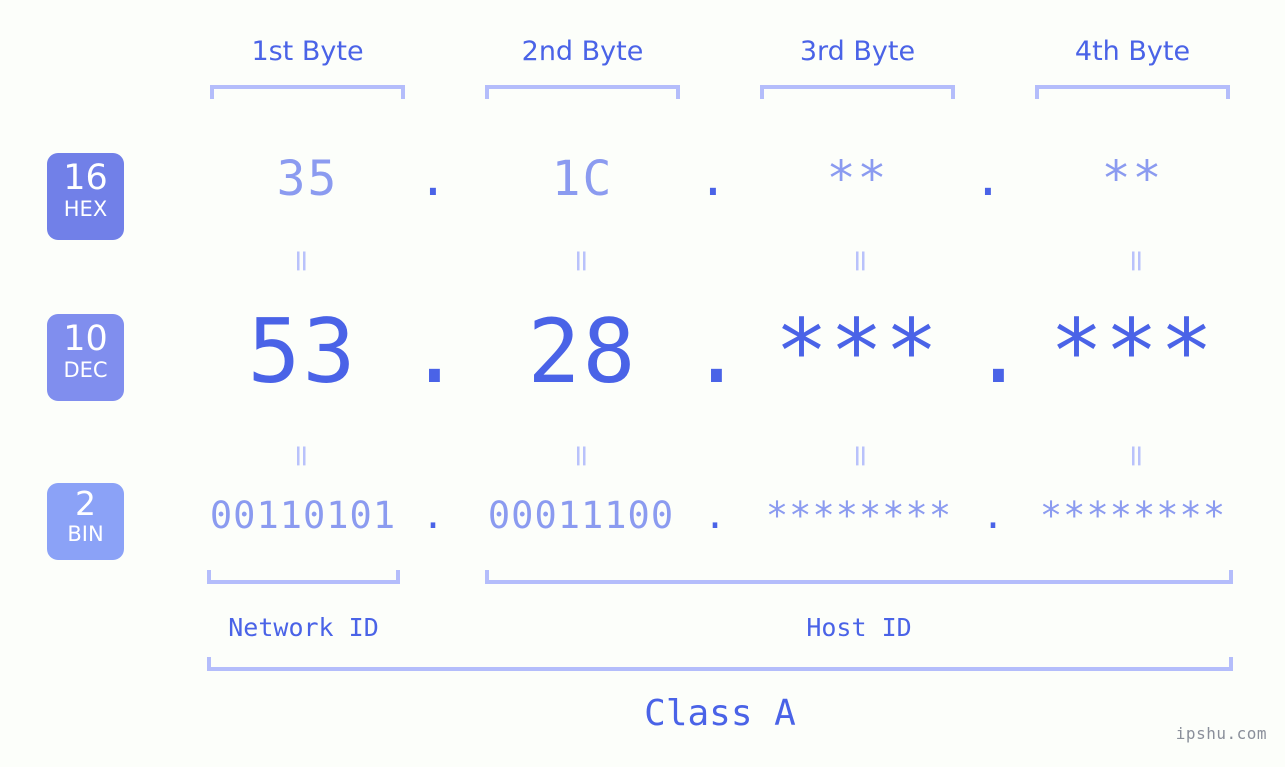  Describe the element at coordinates (857, 351) in the screenshot. I see `dec-byte-3: ***` at that location.